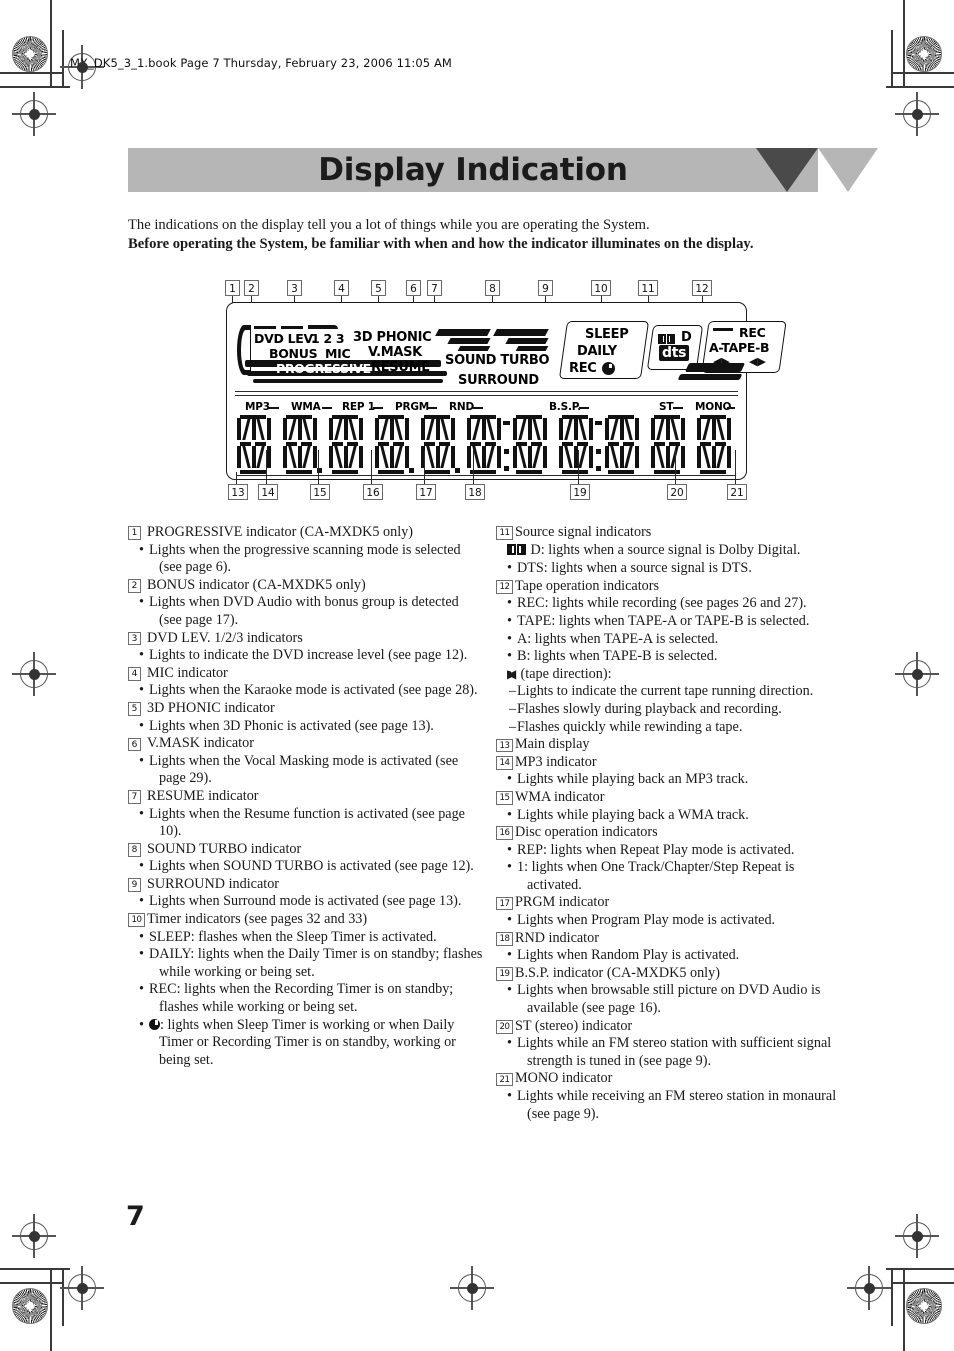 The height and width of the screenshot is (1351, 954). I want to click on label-sound-turbo: SOUND TURBO, so click(497, 360).